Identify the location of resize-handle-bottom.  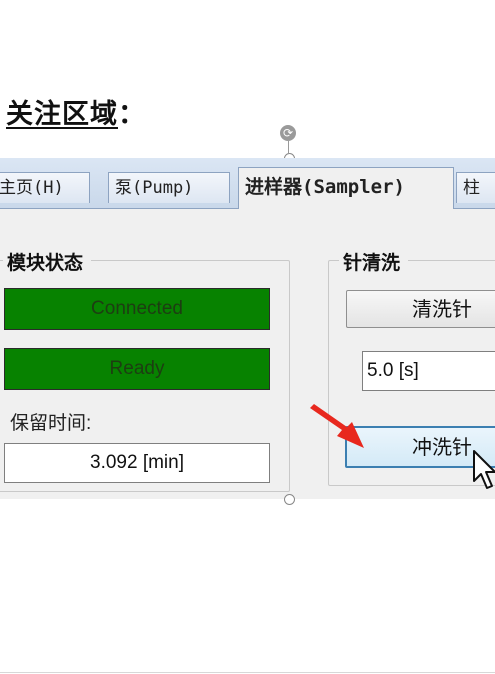
(289, 499).